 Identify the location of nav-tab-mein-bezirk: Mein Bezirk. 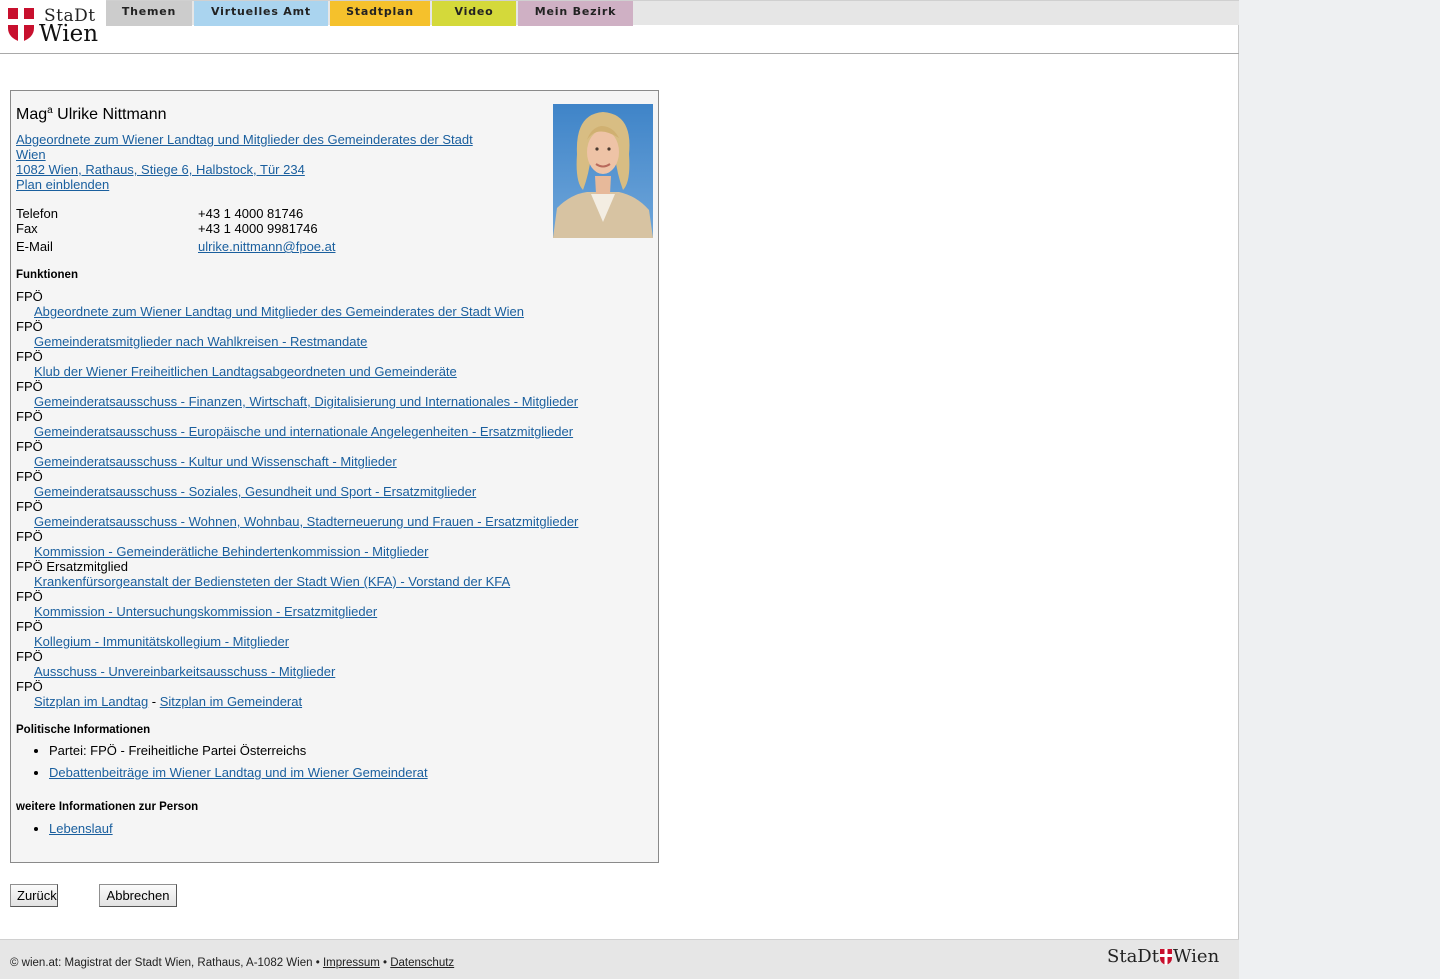
(575, 13).